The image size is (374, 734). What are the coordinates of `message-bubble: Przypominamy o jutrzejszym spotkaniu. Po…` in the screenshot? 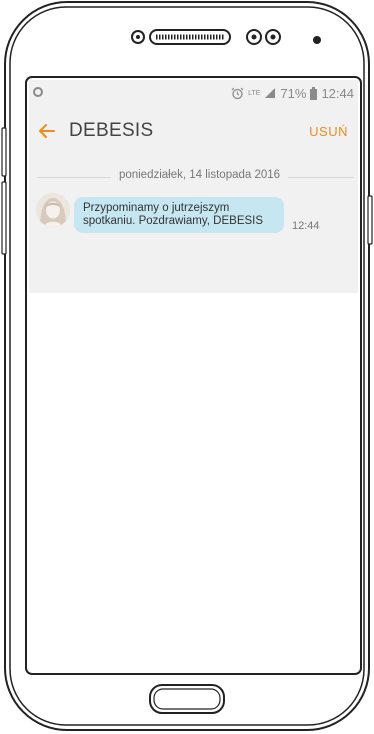 It's located at (179, 215).